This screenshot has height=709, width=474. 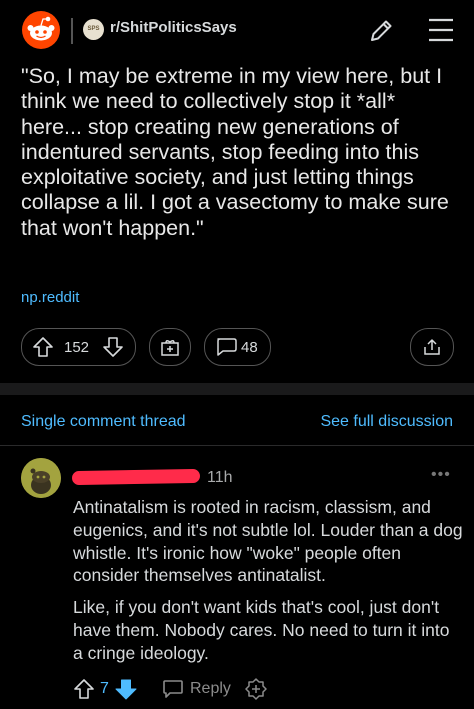 I want to click on subreddit-avatar: SPS, so click(x=93, y=29).